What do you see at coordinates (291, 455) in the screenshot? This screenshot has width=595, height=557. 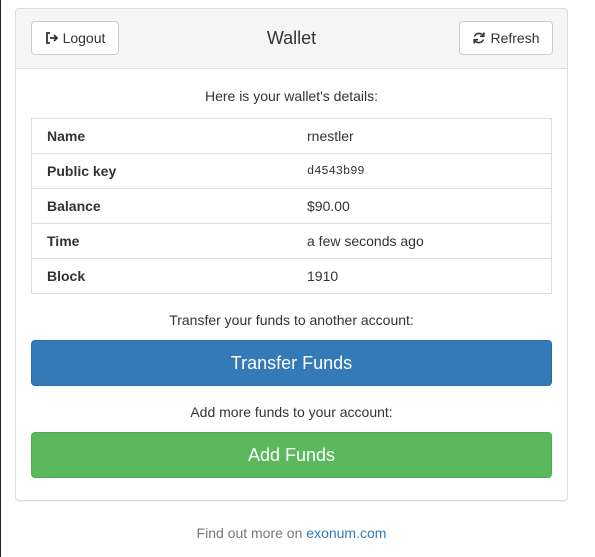 I see `add-funds-button: Add Funds` at bounding box center [291, 455].